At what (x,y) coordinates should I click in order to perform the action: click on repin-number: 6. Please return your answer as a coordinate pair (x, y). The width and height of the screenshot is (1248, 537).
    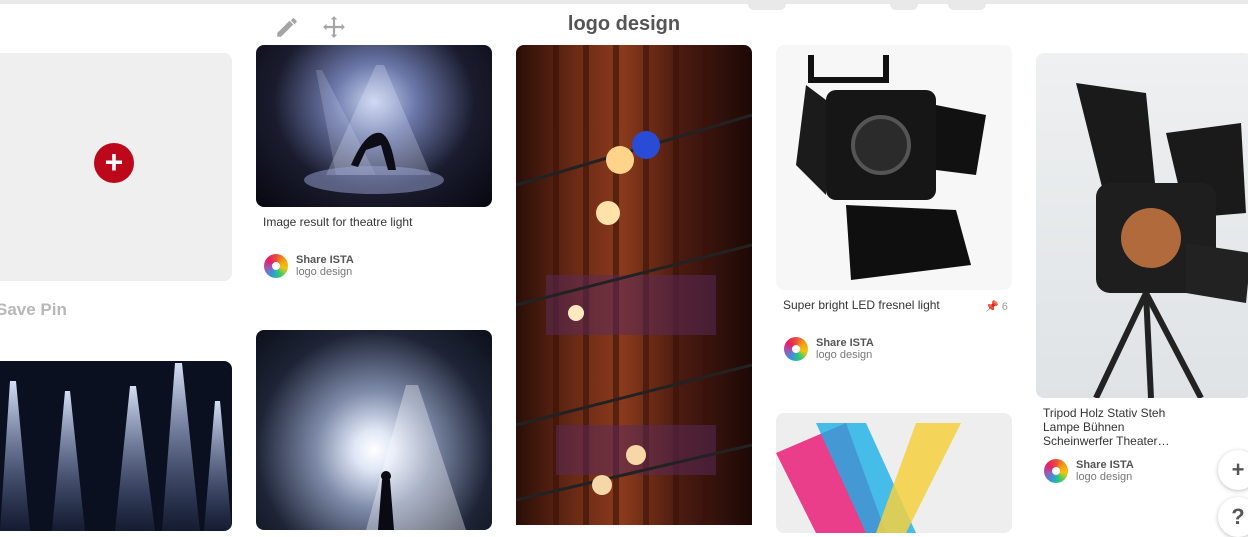
    Looking at the image, I should click on (1004, 307).